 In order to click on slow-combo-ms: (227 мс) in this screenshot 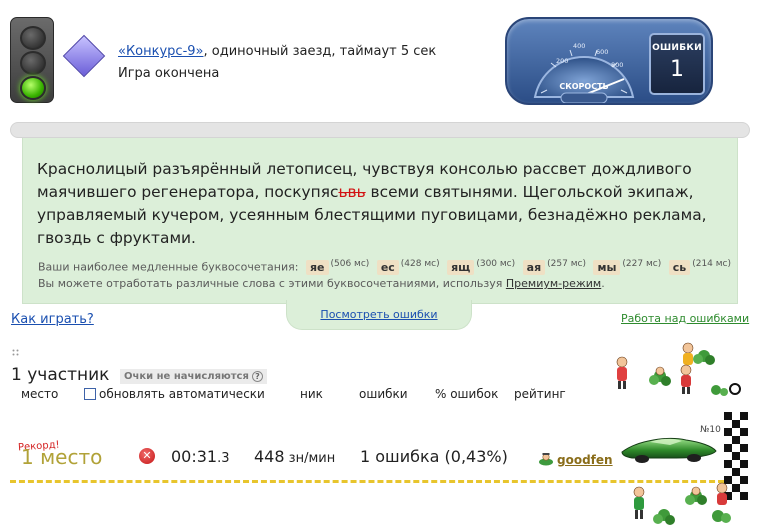, I will do `click(642, 264)`.